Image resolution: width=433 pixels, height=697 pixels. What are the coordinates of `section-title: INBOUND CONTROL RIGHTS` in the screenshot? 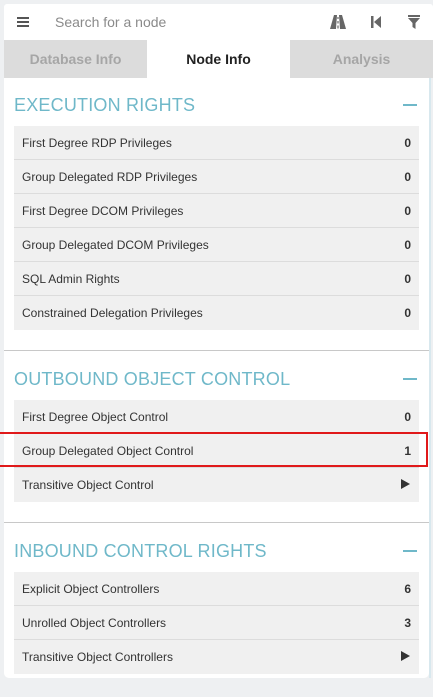 It's located at (140, 551).